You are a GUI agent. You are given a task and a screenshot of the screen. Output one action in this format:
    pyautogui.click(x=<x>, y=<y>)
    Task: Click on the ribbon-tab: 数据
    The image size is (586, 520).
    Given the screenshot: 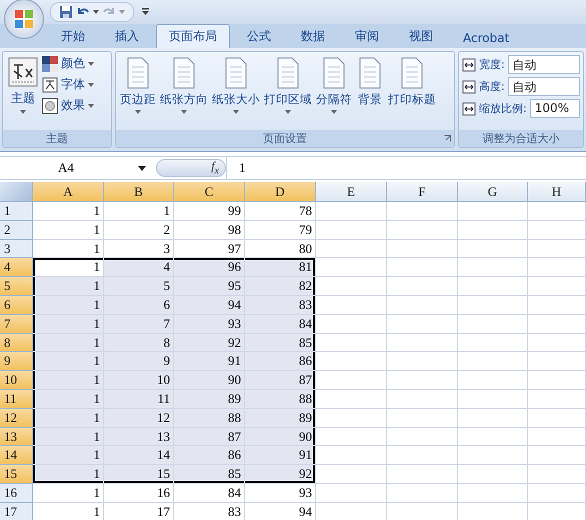 What is the action you would take?
    pyautogui.click(x=313, y=36)
    